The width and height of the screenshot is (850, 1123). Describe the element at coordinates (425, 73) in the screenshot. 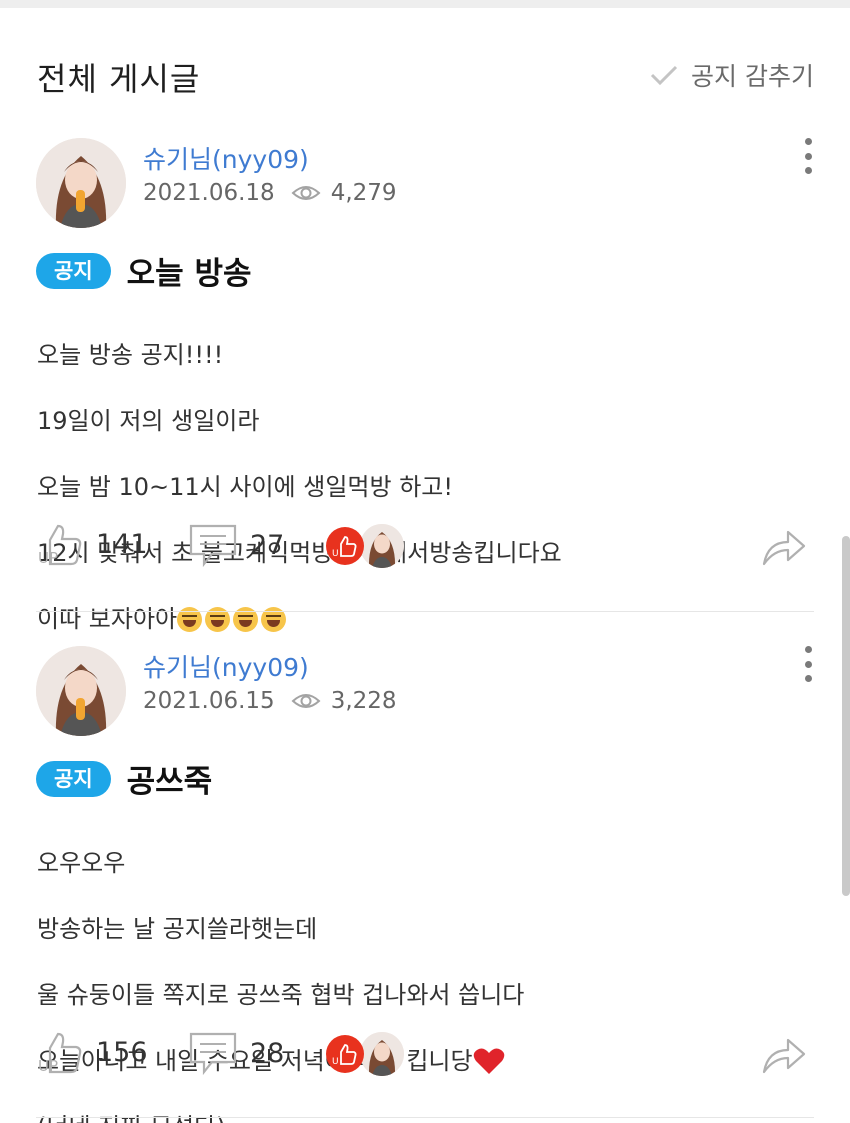

I see `board-header: 전체 게시글 공지 감추기` at that location.